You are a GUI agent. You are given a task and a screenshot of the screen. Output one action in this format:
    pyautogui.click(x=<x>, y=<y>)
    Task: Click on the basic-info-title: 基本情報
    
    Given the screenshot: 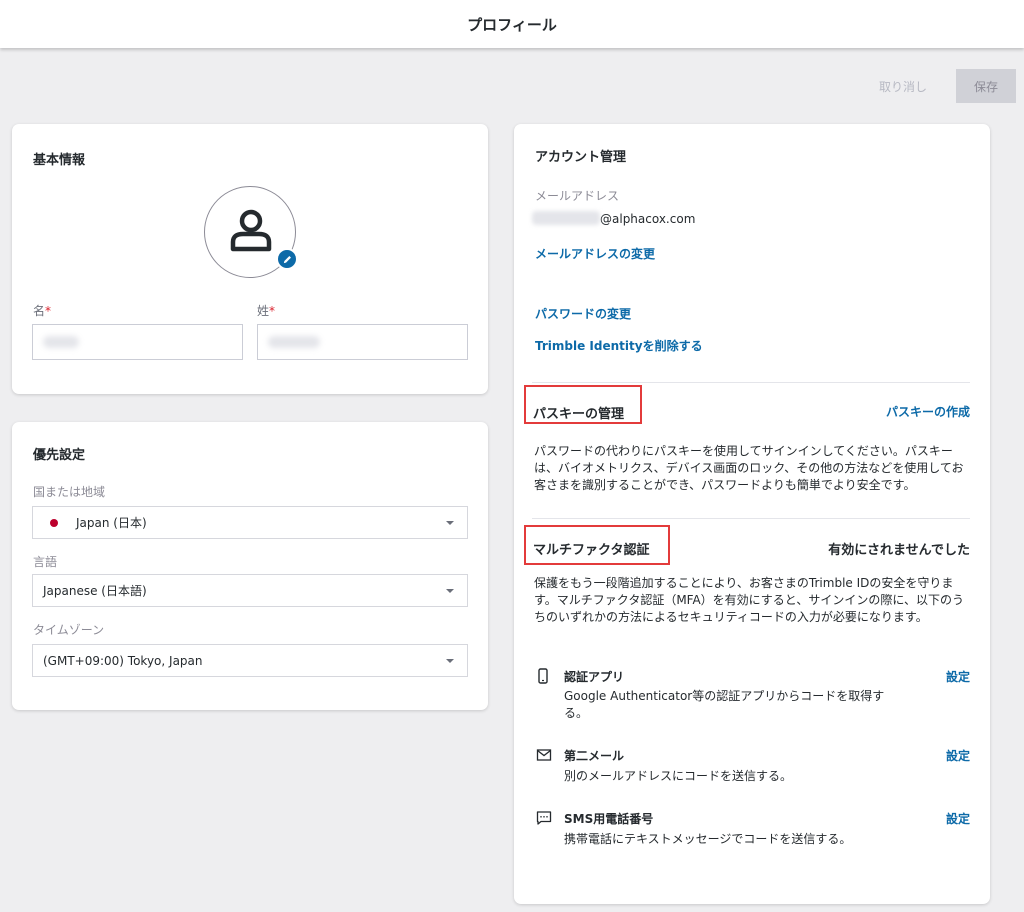 What is the action you would take?
    pyautogui.click(x=59, y=160)
    